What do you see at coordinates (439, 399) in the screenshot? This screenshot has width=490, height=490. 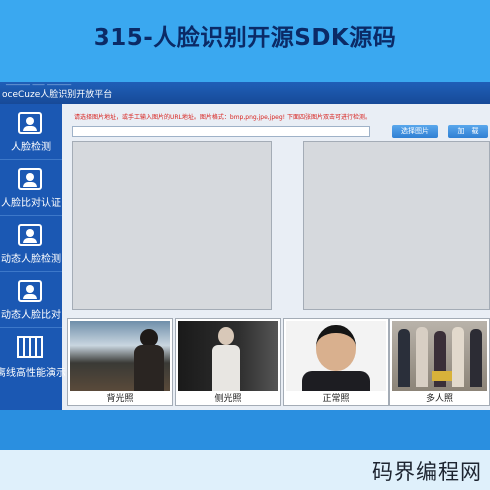 I see `thumbnail-caption: 多人照` at bounding box center [439, 399].